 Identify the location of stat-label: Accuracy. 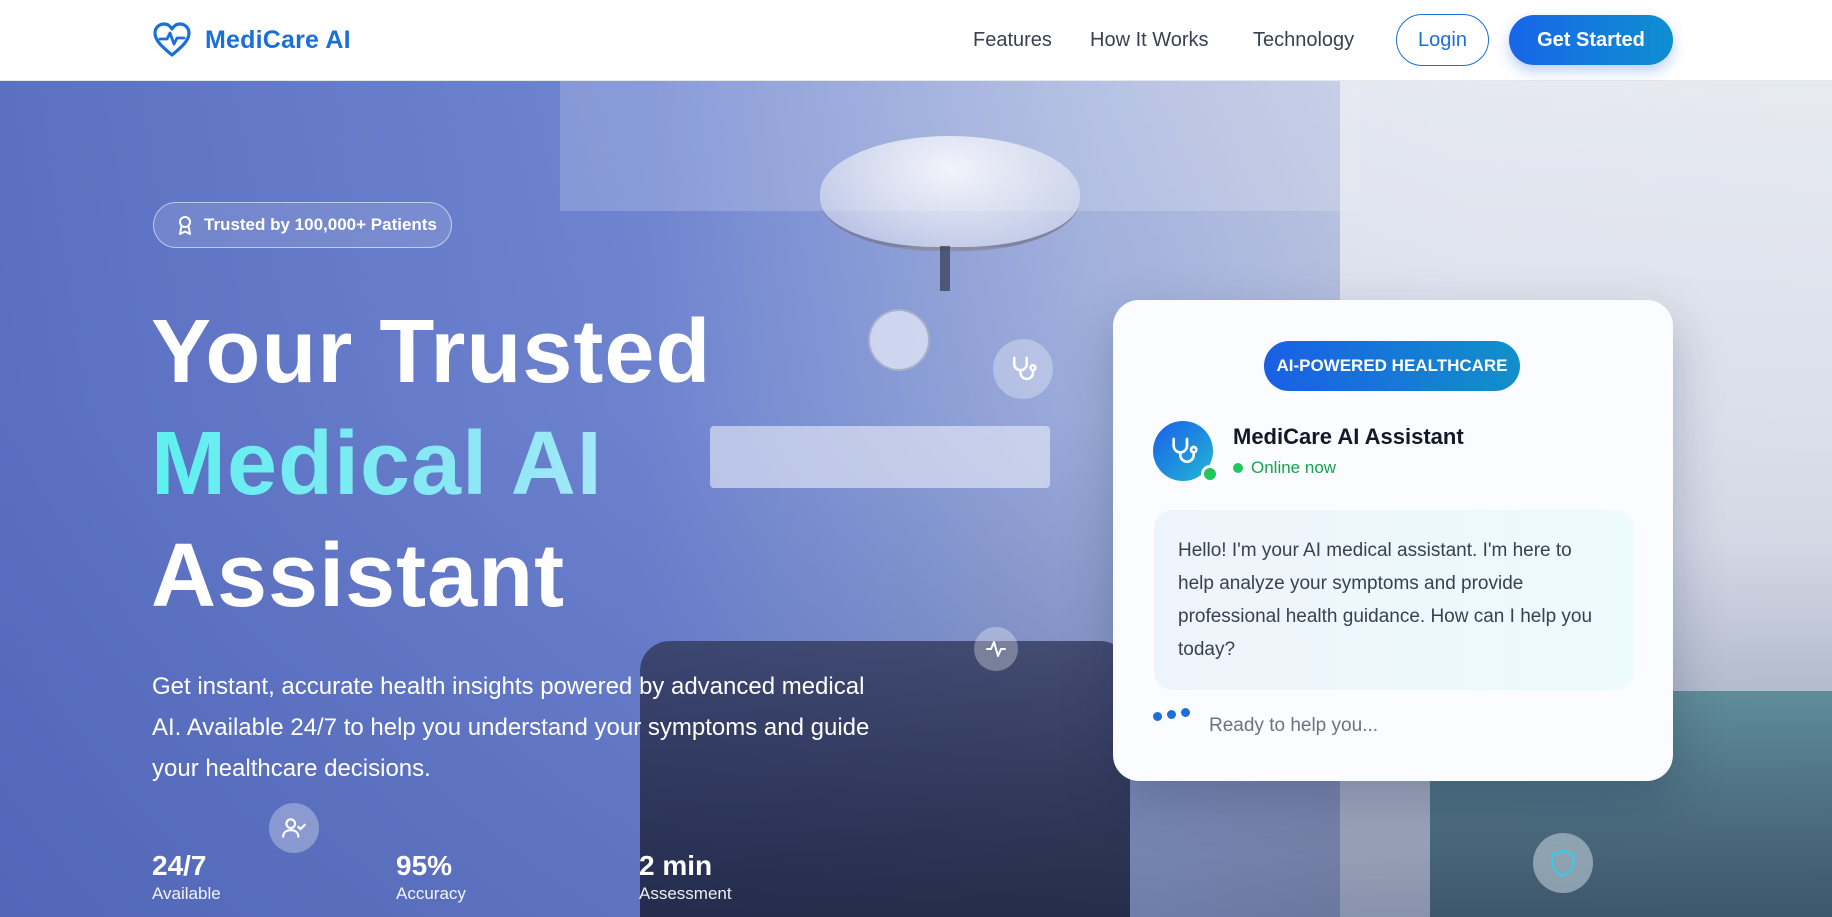
(431, 893).